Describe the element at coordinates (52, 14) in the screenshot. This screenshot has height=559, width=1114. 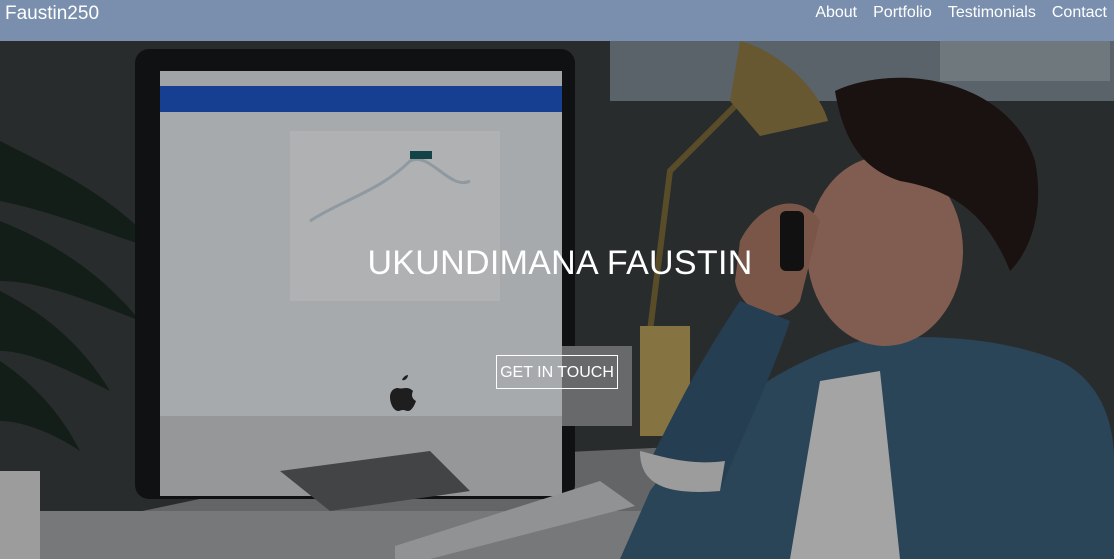
I see `brand-link: Faustin250` at that location.